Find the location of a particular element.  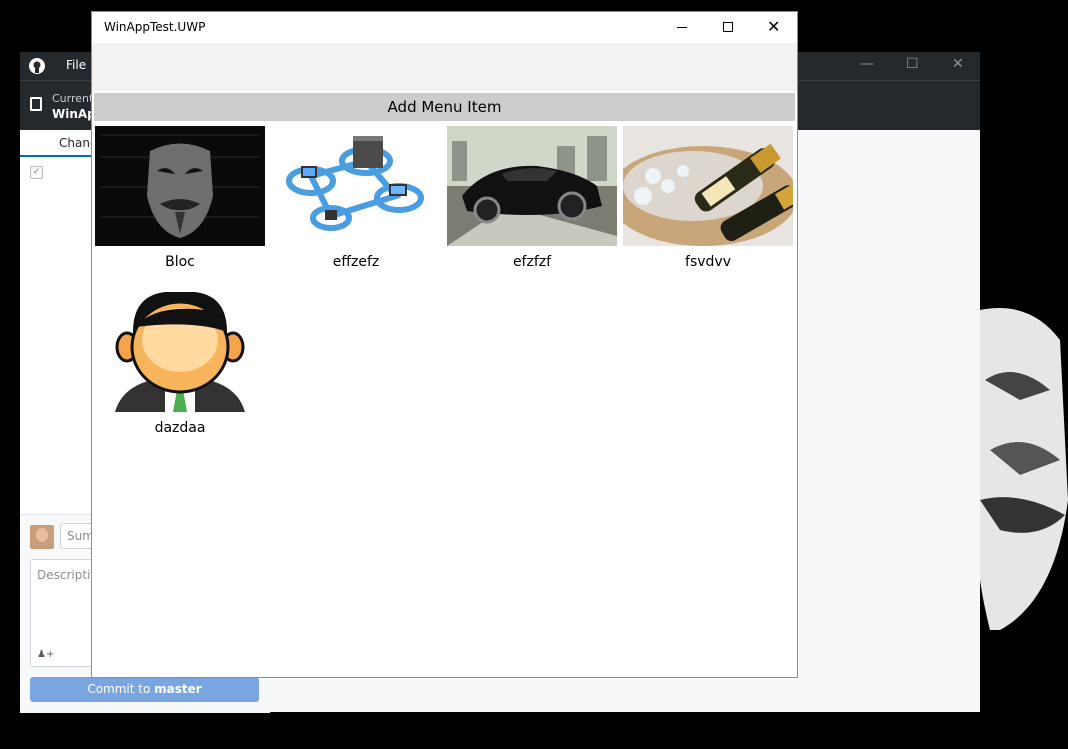

minimize-button is located at coordinates (682, 27).